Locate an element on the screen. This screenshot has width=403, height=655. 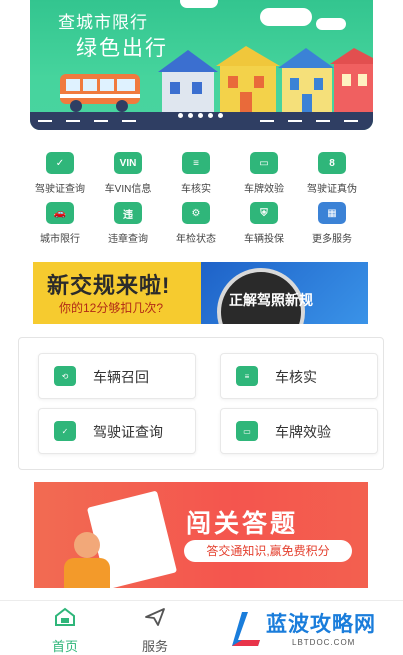
tab-label: 服务 is located at coordinates (154, 646).